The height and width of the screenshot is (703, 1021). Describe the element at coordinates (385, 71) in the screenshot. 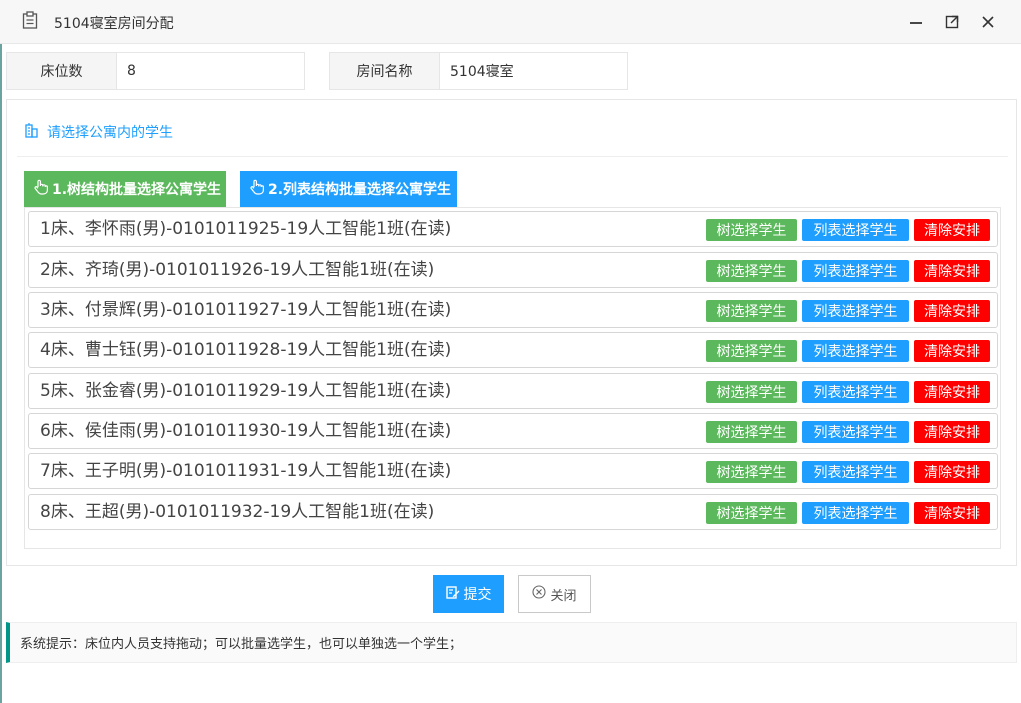

I see `room-name-label: 房间名称` at that location.